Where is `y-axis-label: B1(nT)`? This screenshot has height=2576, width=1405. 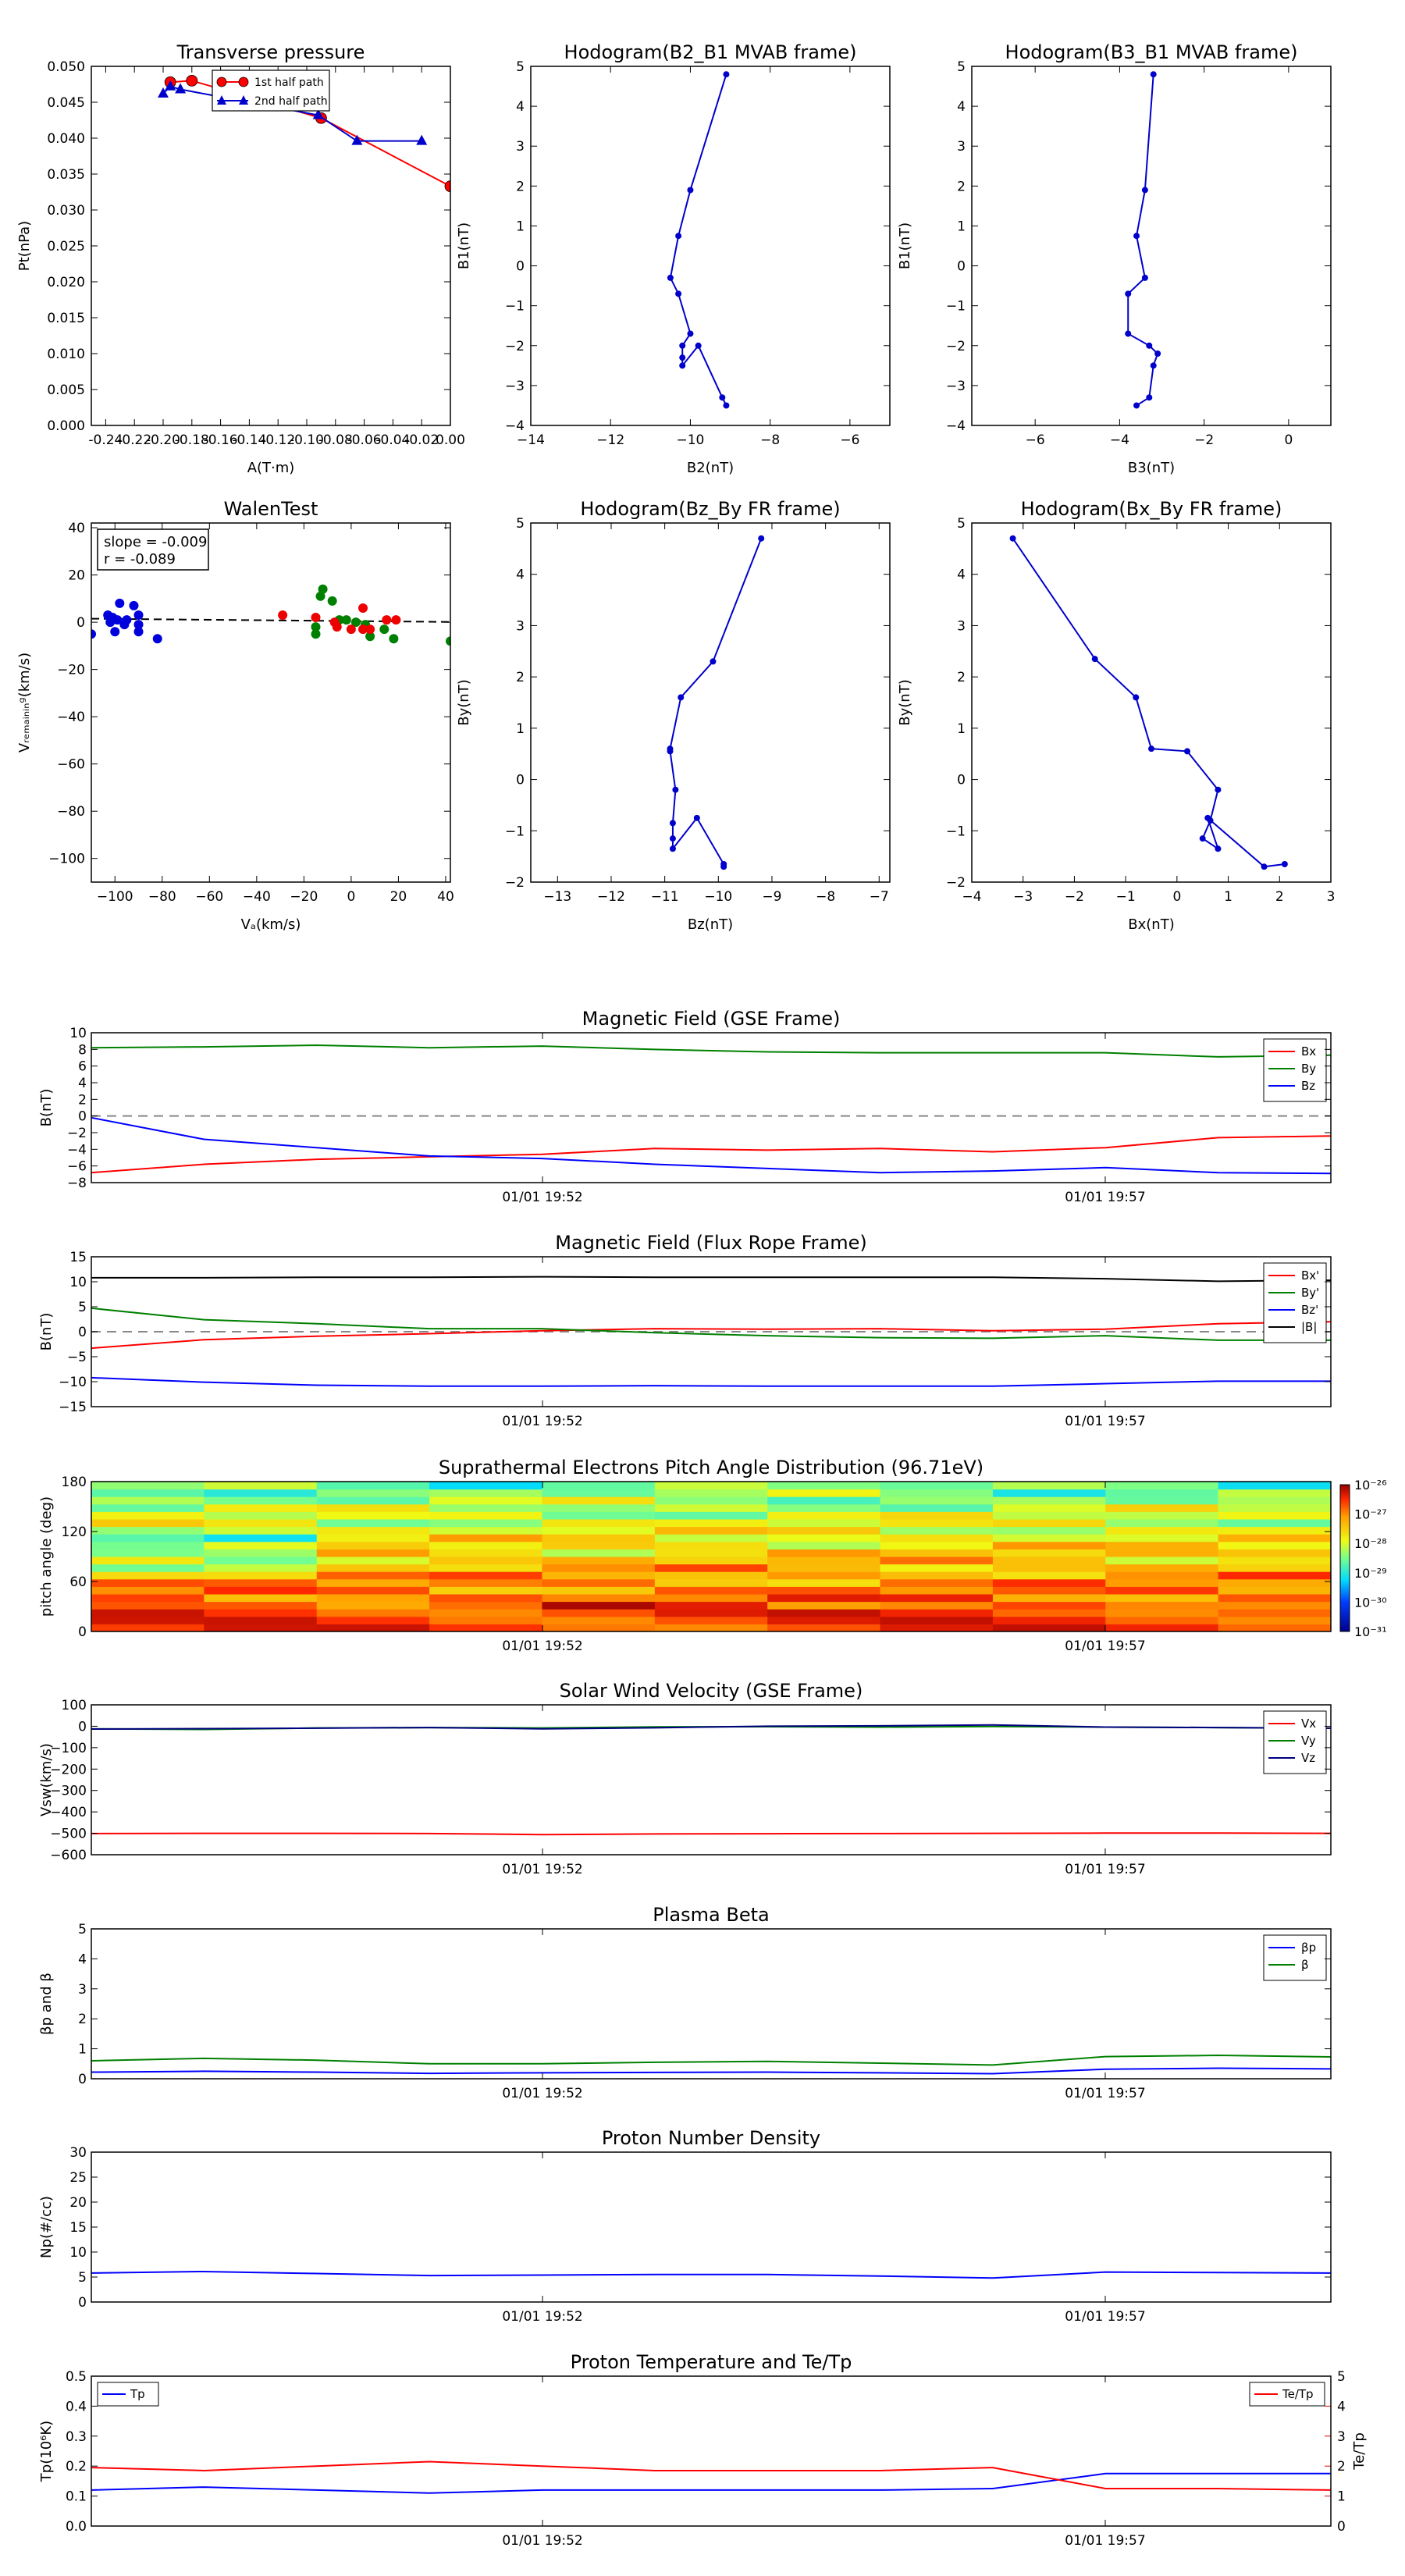
y-axis-label: B1(nT) is located at coordinates (905, 245).